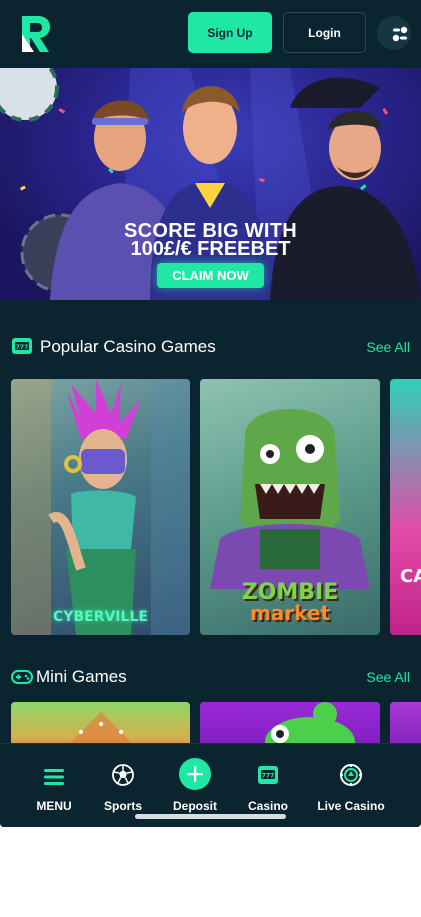 The image size is (421, 917). I want to click on mini-see-all-link: See All, so click(388, 677).